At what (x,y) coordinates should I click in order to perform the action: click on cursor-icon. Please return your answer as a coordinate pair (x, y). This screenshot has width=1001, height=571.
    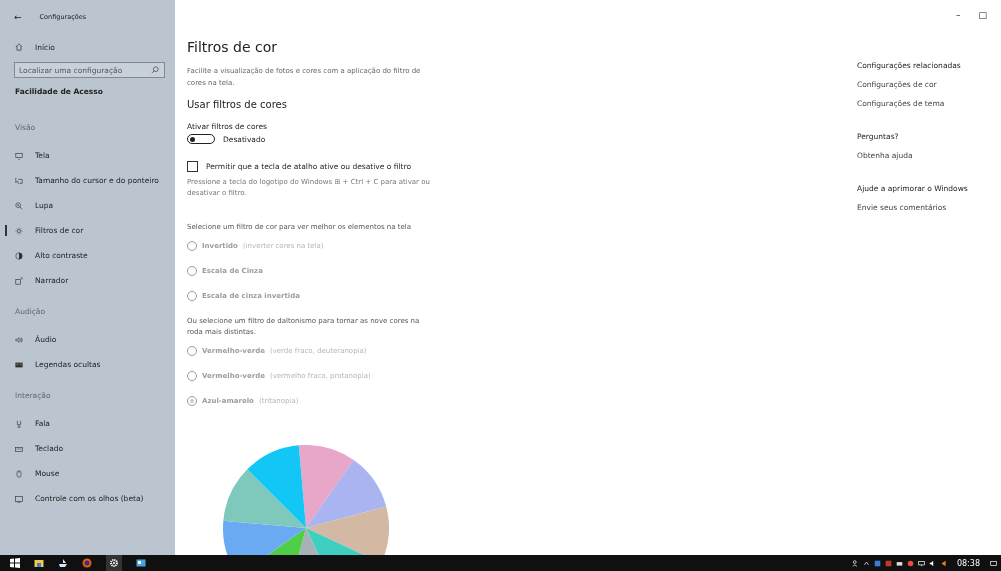
    Looking at the image, I should click on (19, 180).